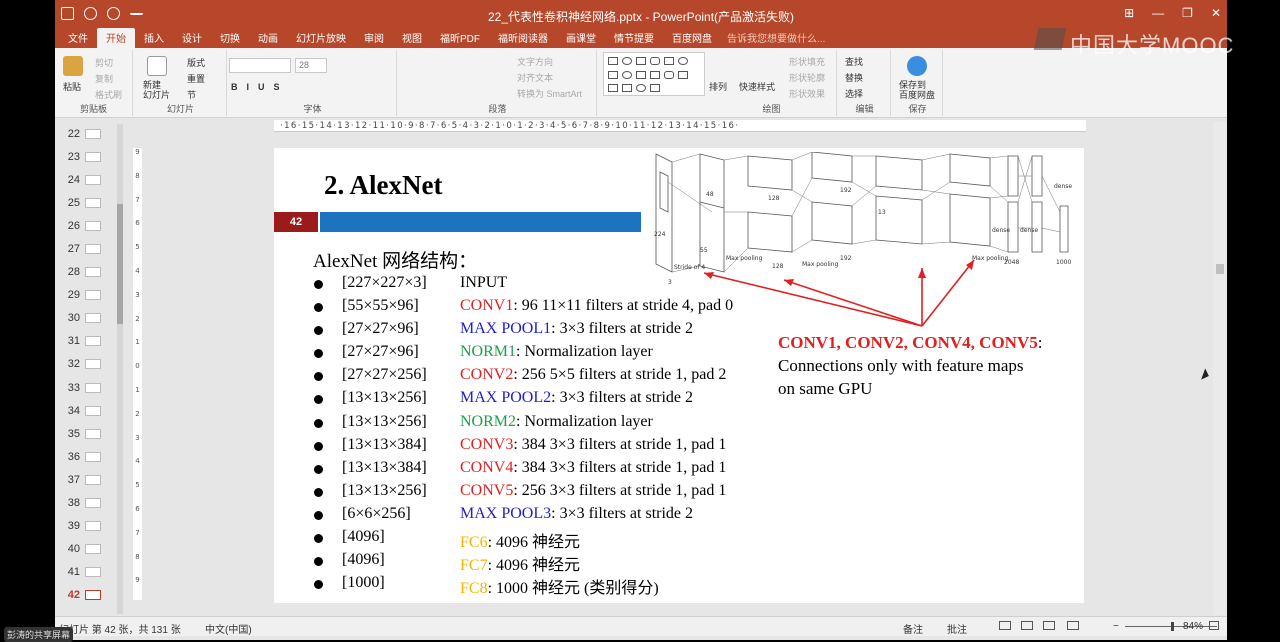  What do you see at coordinates (73, 572) in the screenshot?
I see `slide-thumbnail-number: 41` at bounding box center [73, 572].